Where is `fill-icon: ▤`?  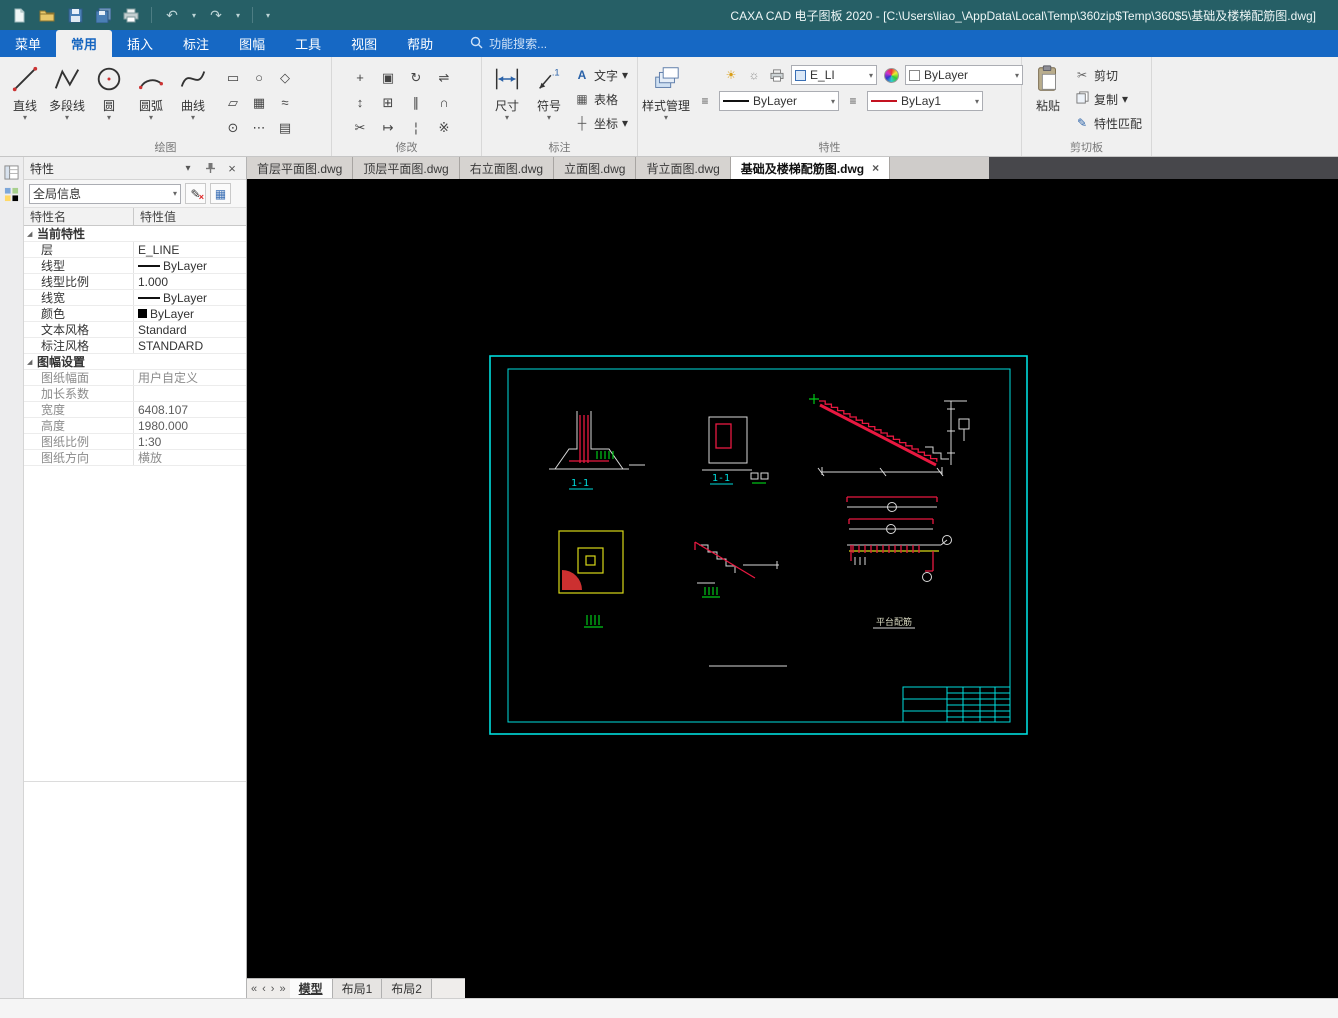 fill-icon: ▤ is located at coordinates (285, 127).